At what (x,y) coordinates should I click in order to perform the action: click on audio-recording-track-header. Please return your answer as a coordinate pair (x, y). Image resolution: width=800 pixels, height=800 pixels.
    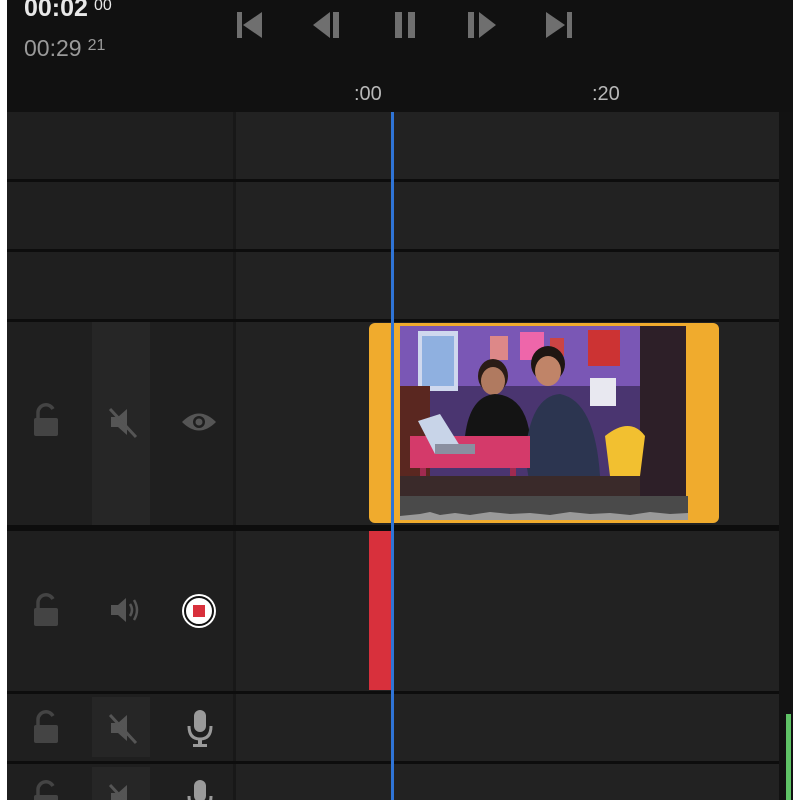
    Looking at the image, I should click on (120, 611).